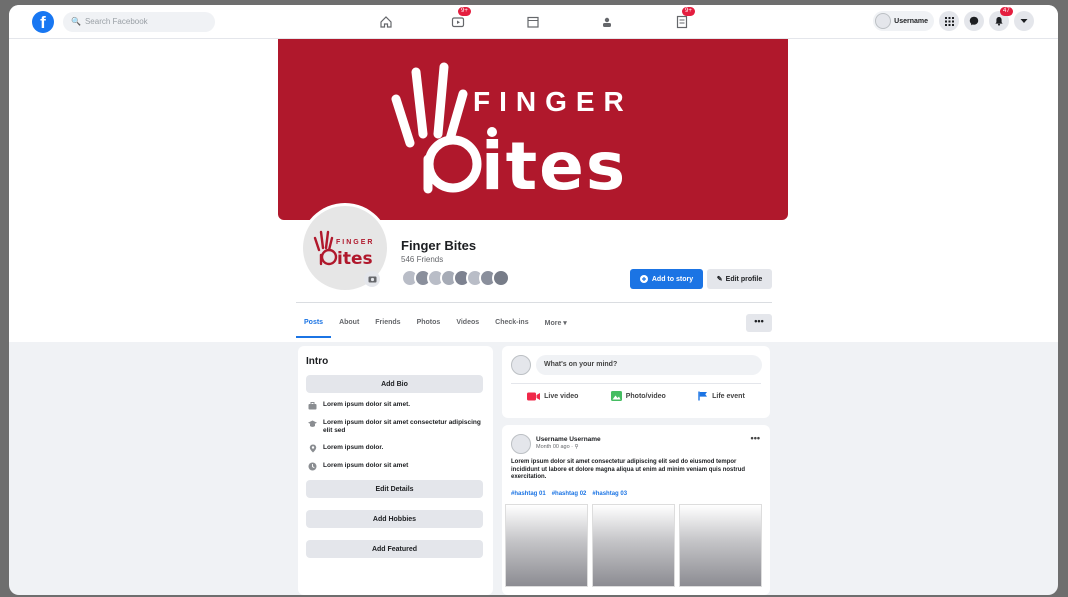 The image size is (1068, 597). Describe the element at coordinates (744, 279) in the screenshot. I see `edit-profile-label: Edit profile` at that location.